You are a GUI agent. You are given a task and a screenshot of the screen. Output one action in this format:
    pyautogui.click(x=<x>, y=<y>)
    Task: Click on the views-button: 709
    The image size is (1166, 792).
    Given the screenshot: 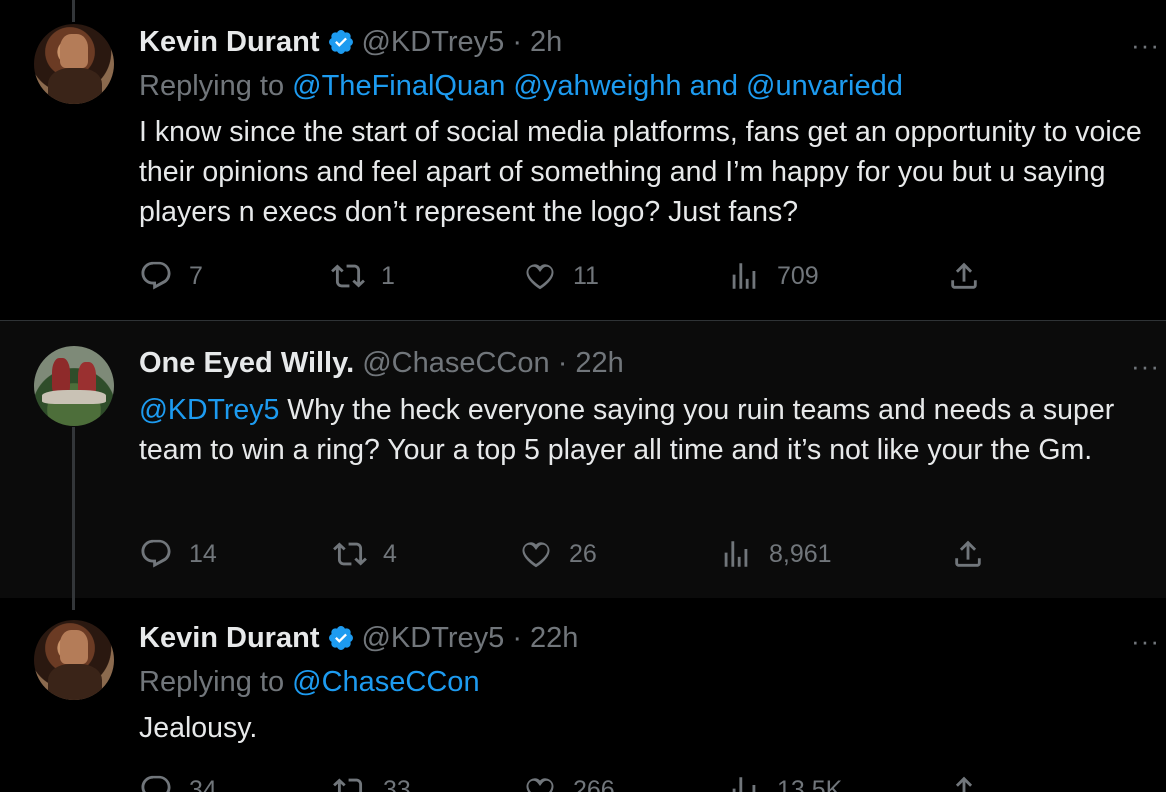 What is the action you would take?
    pyautogui.click(x=773, y=276)
    